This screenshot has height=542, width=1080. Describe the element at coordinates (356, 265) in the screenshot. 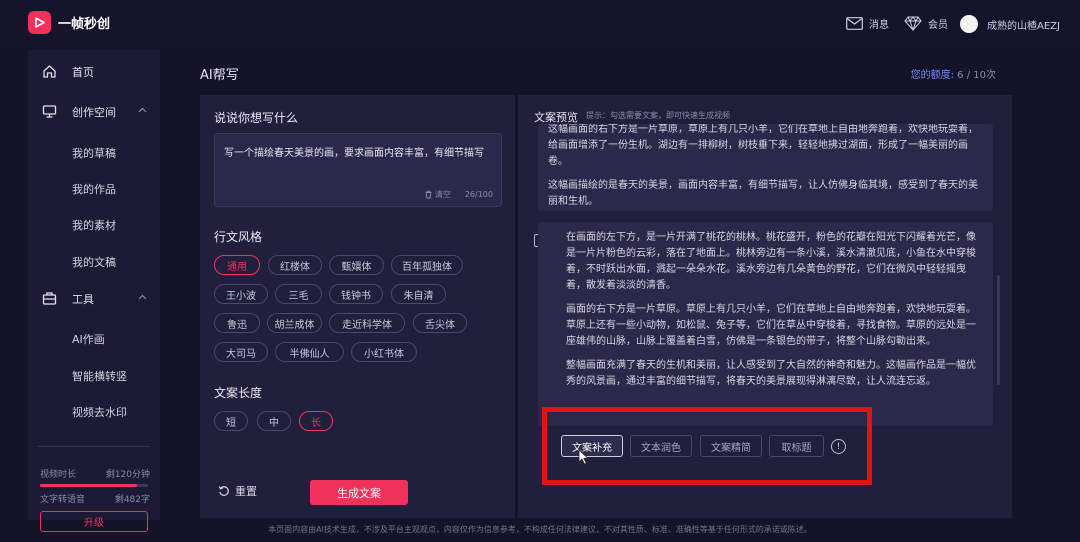

I see `style-tag: 甄嬛体` at that location.